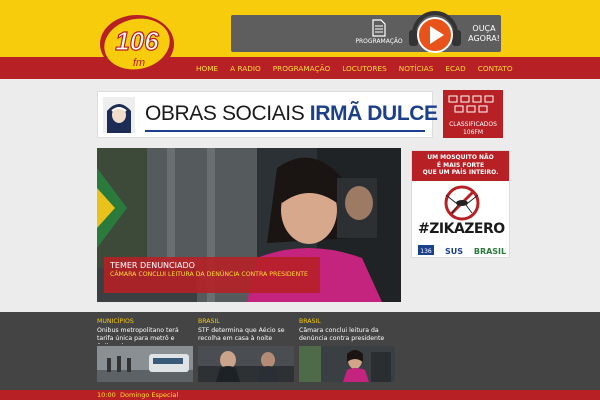 This screenshot has width=600, height=400. What do you see at coordinates (416, 68) in the screenshot?
I see `nav-item-noticias: NOTÍCIAS` at bounding box center [416, 68].